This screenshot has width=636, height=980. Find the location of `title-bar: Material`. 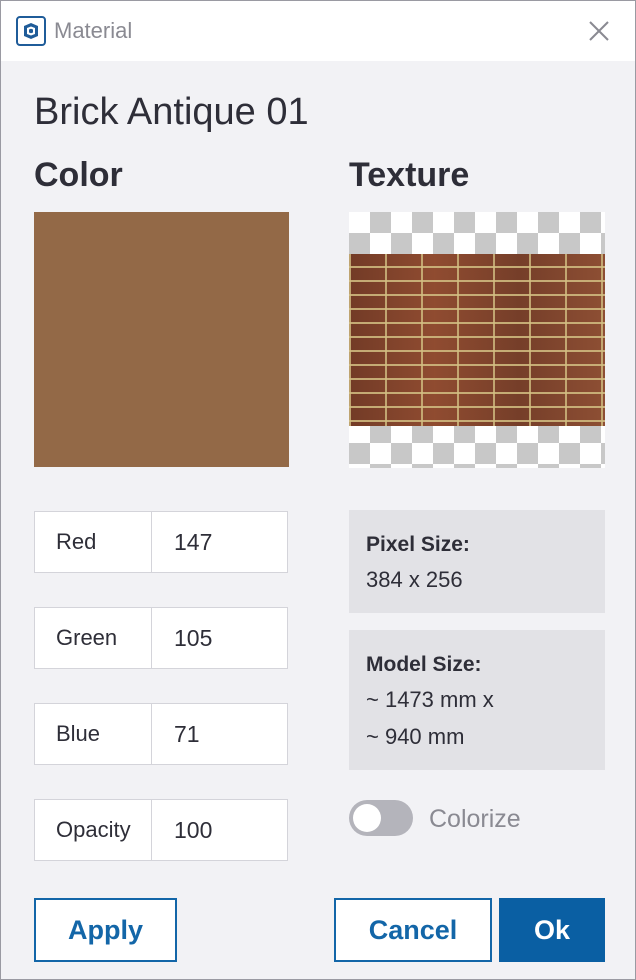

title-bar: Material is located at coordinates (318, 31).